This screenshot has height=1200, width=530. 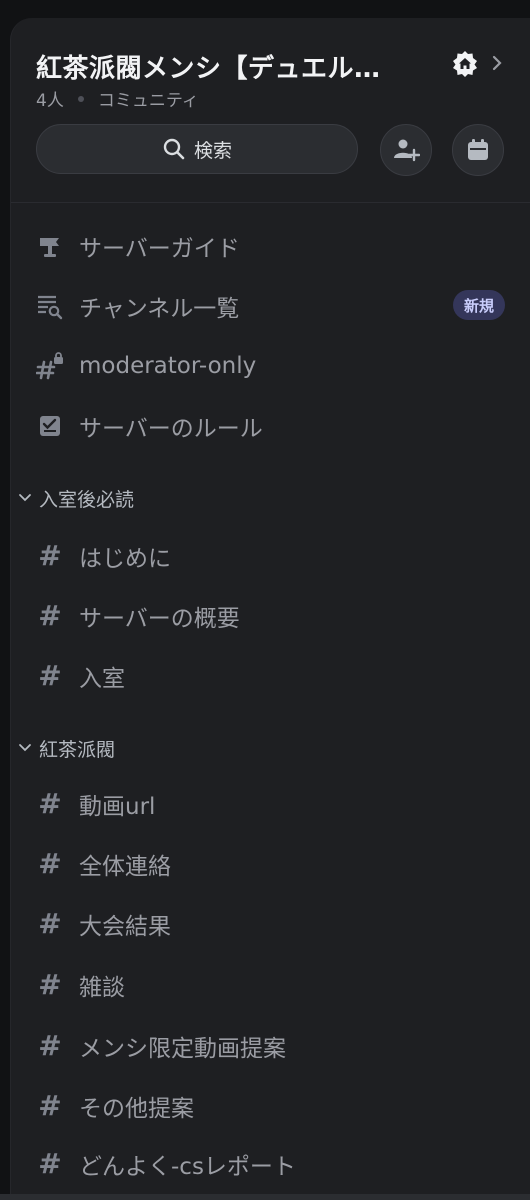 I want to click on signpost-icon, so click(x=50, y=246).